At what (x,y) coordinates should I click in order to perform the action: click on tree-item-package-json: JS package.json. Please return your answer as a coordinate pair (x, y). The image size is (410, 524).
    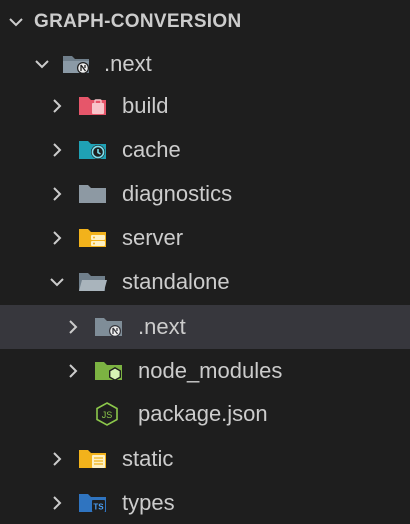
    Looking at the image, I should click on (205, 414).